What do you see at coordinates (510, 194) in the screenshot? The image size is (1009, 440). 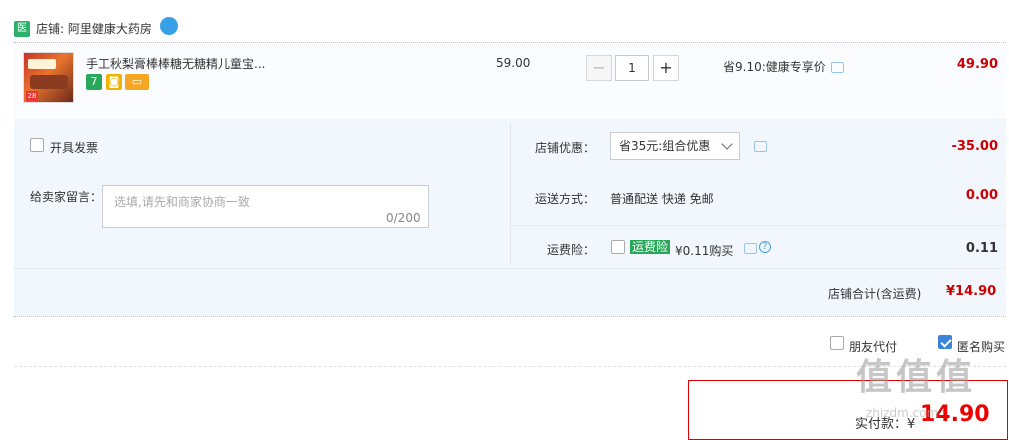 I see `panel-divider` at bounding box center [510, 194].